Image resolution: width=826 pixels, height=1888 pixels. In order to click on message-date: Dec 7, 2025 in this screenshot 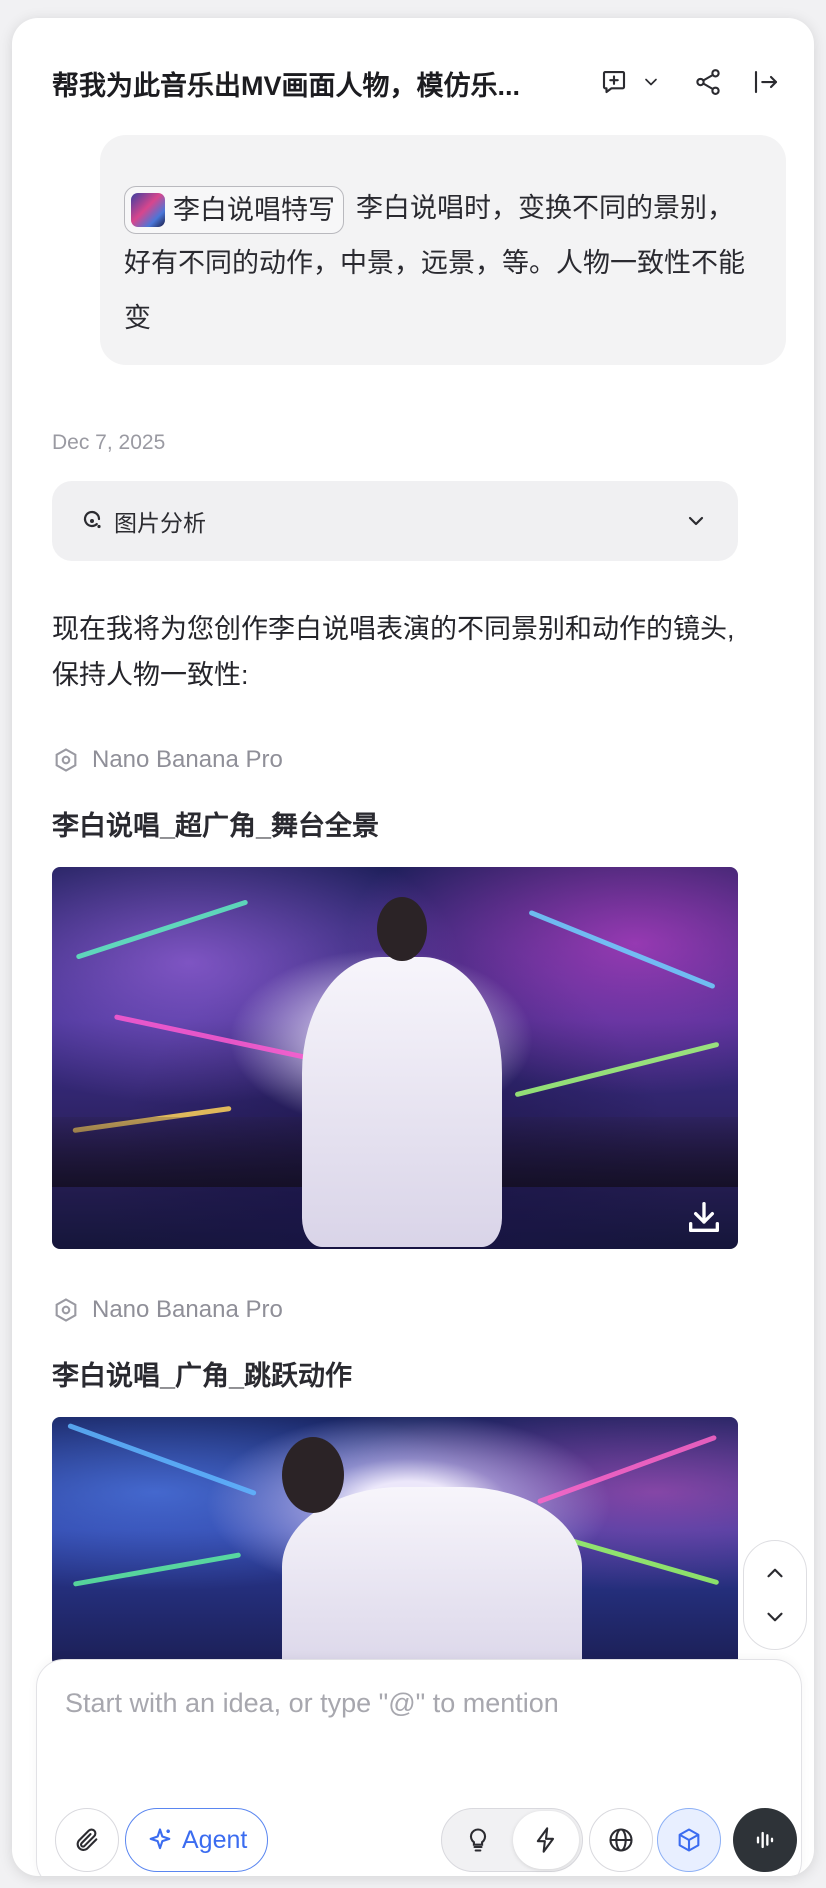, I will do `click(109, 442)`.